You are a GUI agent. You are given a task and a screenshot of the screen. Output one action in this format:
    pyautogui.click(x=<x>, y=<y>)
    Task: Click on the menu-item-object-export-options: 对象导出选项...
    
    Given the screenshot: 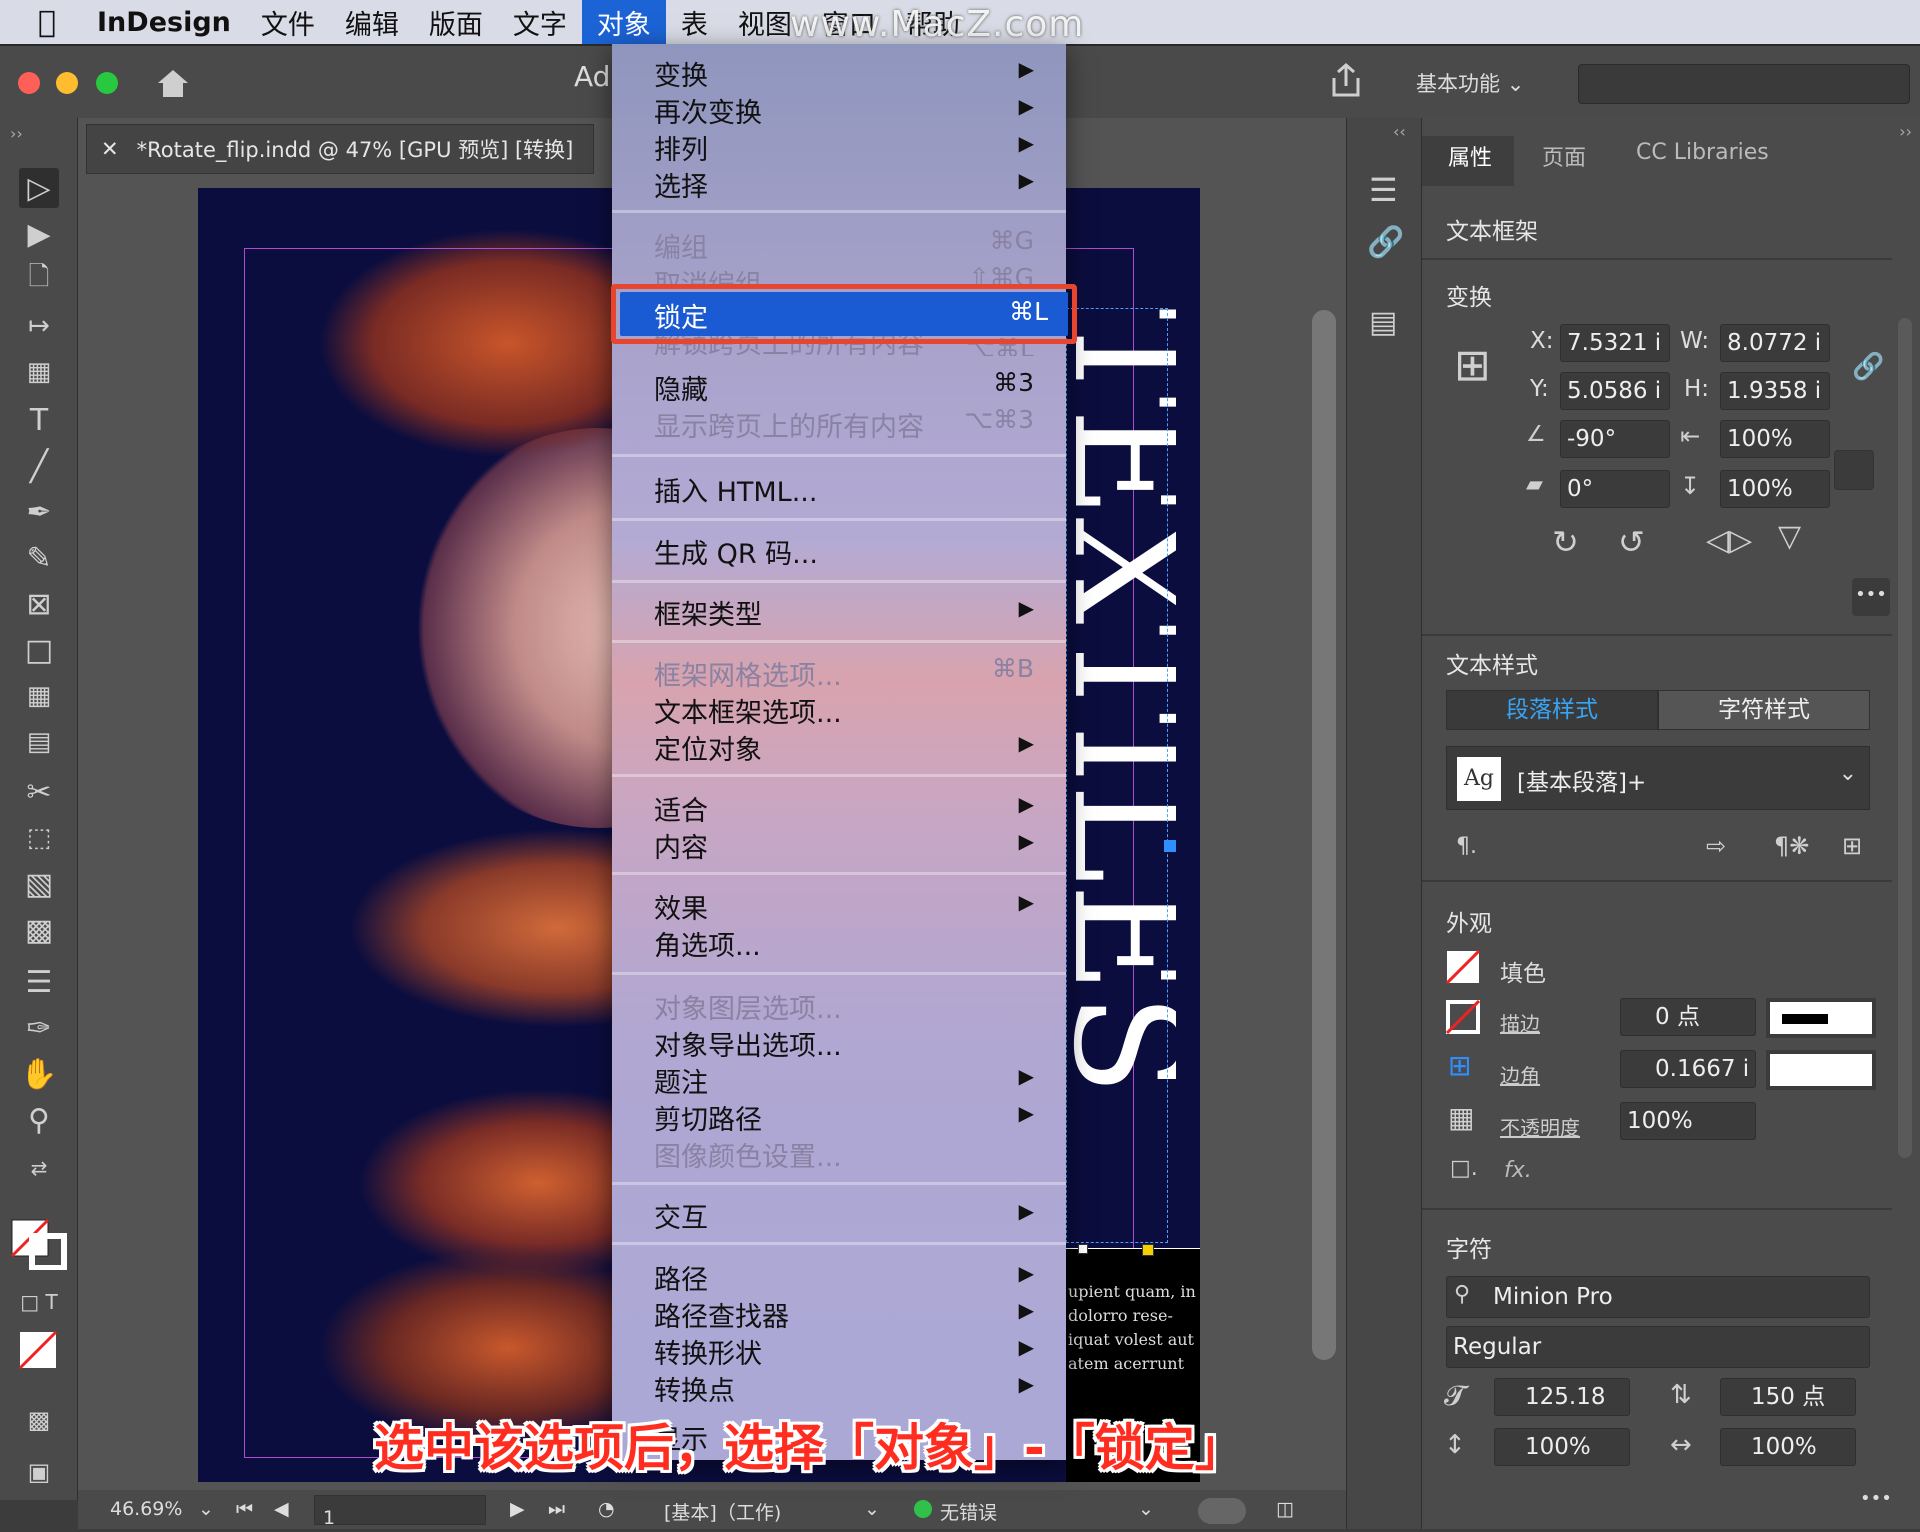 What is the action you would take?
    pyautogui.click(x=849, y=1043)
    